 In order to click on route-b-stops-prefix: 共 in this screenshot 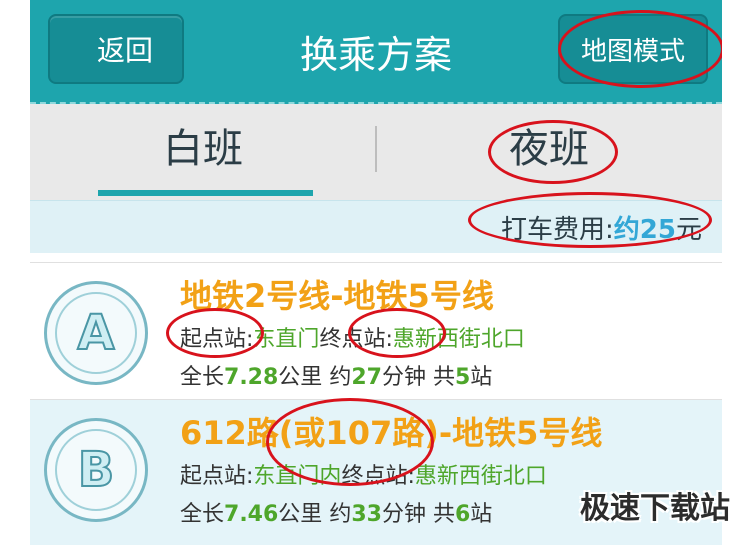, I will do `click(443, 514)`.